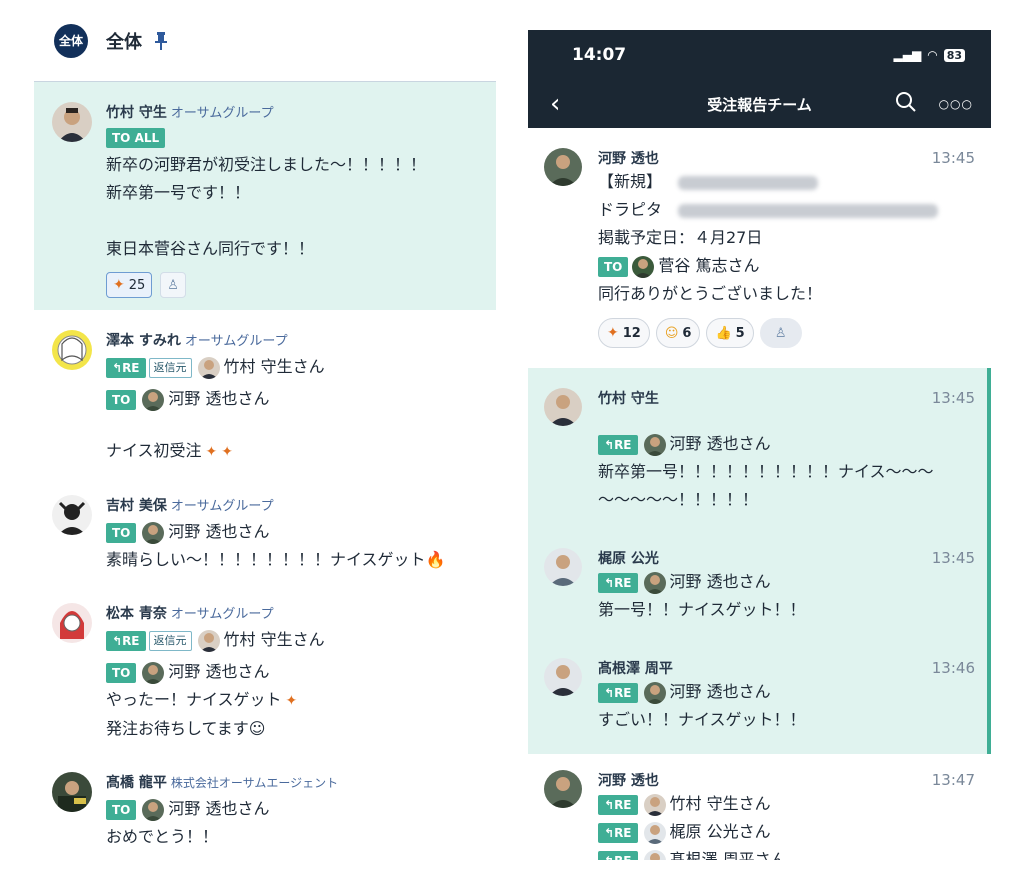  What do you see at coordinates (720, 831) in the screenshot?
I see `reply-target-name: 梶原 公光さん` at bounding box center [720, 831].